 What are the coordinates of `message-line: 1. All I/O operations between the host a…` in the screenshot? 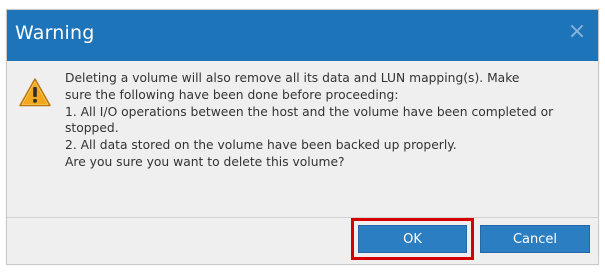 It's located at (309, 111).